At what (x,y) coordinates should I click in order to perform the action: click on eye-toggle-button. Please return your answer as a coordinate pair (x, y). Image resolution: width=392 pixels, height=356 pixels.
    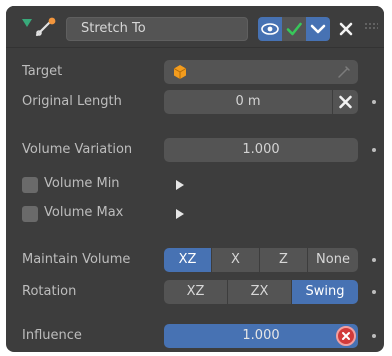
    Looking at the image, I should click on (270, 29).